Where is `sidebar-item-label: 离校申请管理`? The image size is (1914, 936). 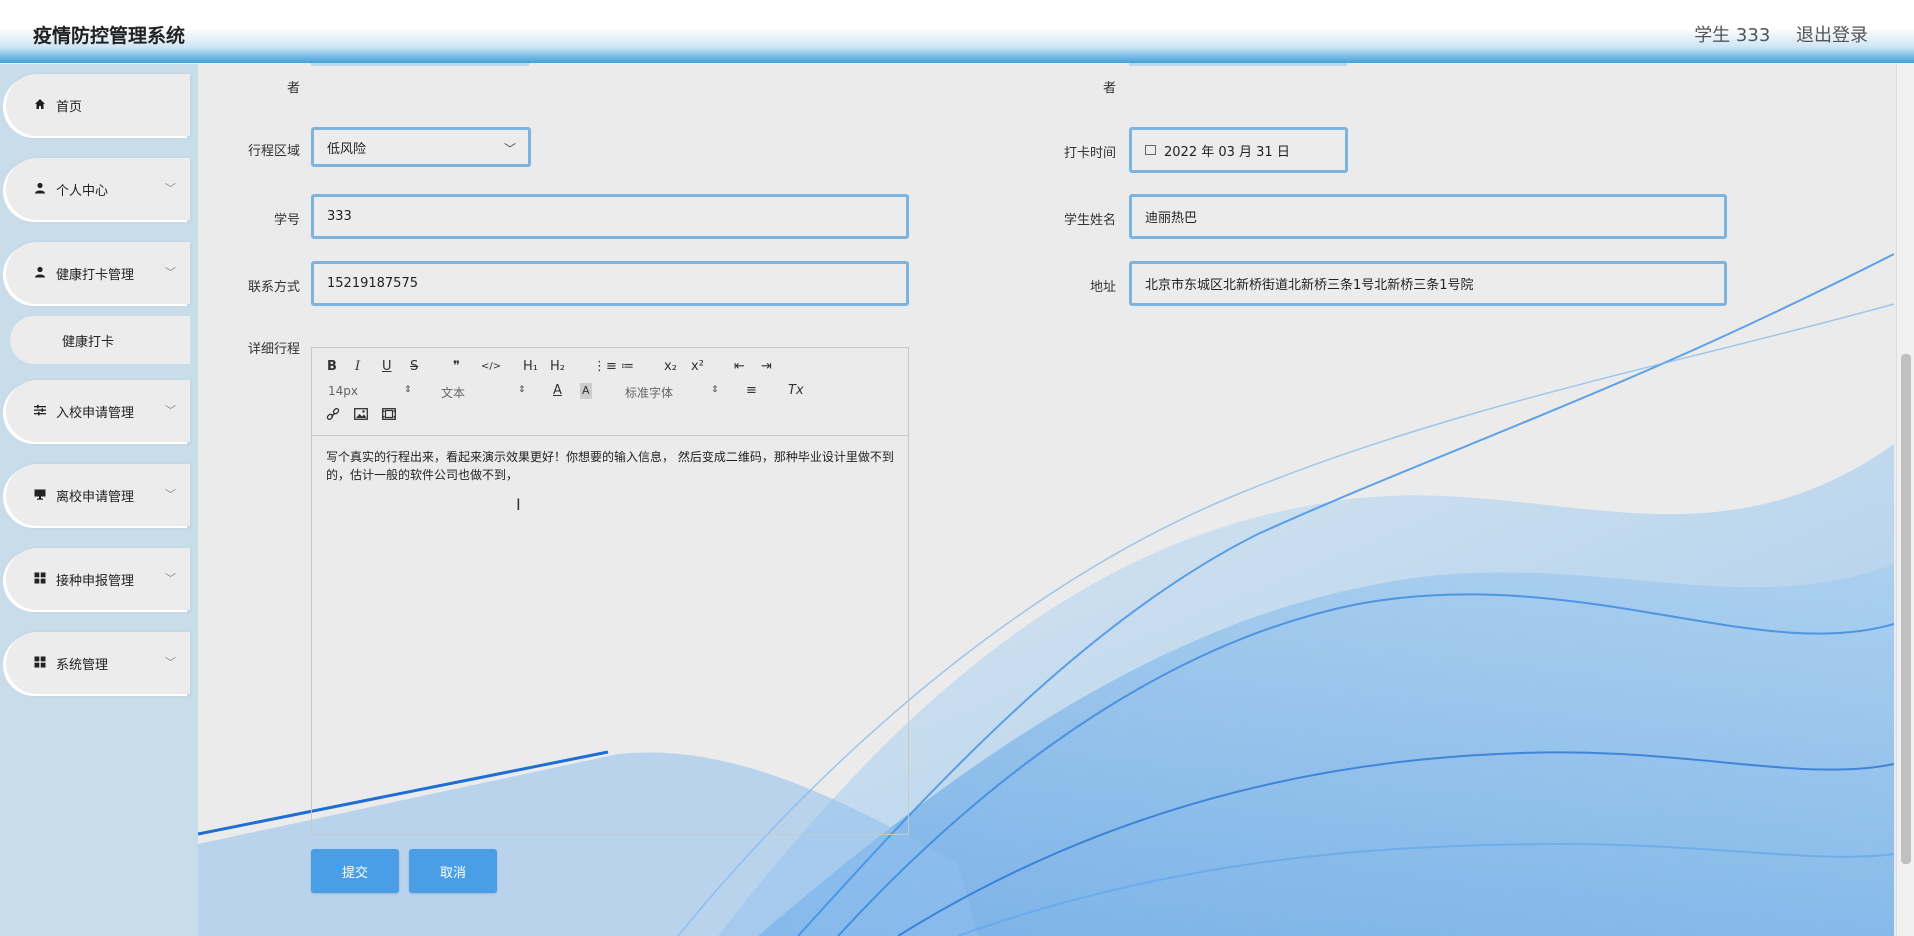 sidebar-item-label: 离校申请管理 is located at coordinates (95, 497).